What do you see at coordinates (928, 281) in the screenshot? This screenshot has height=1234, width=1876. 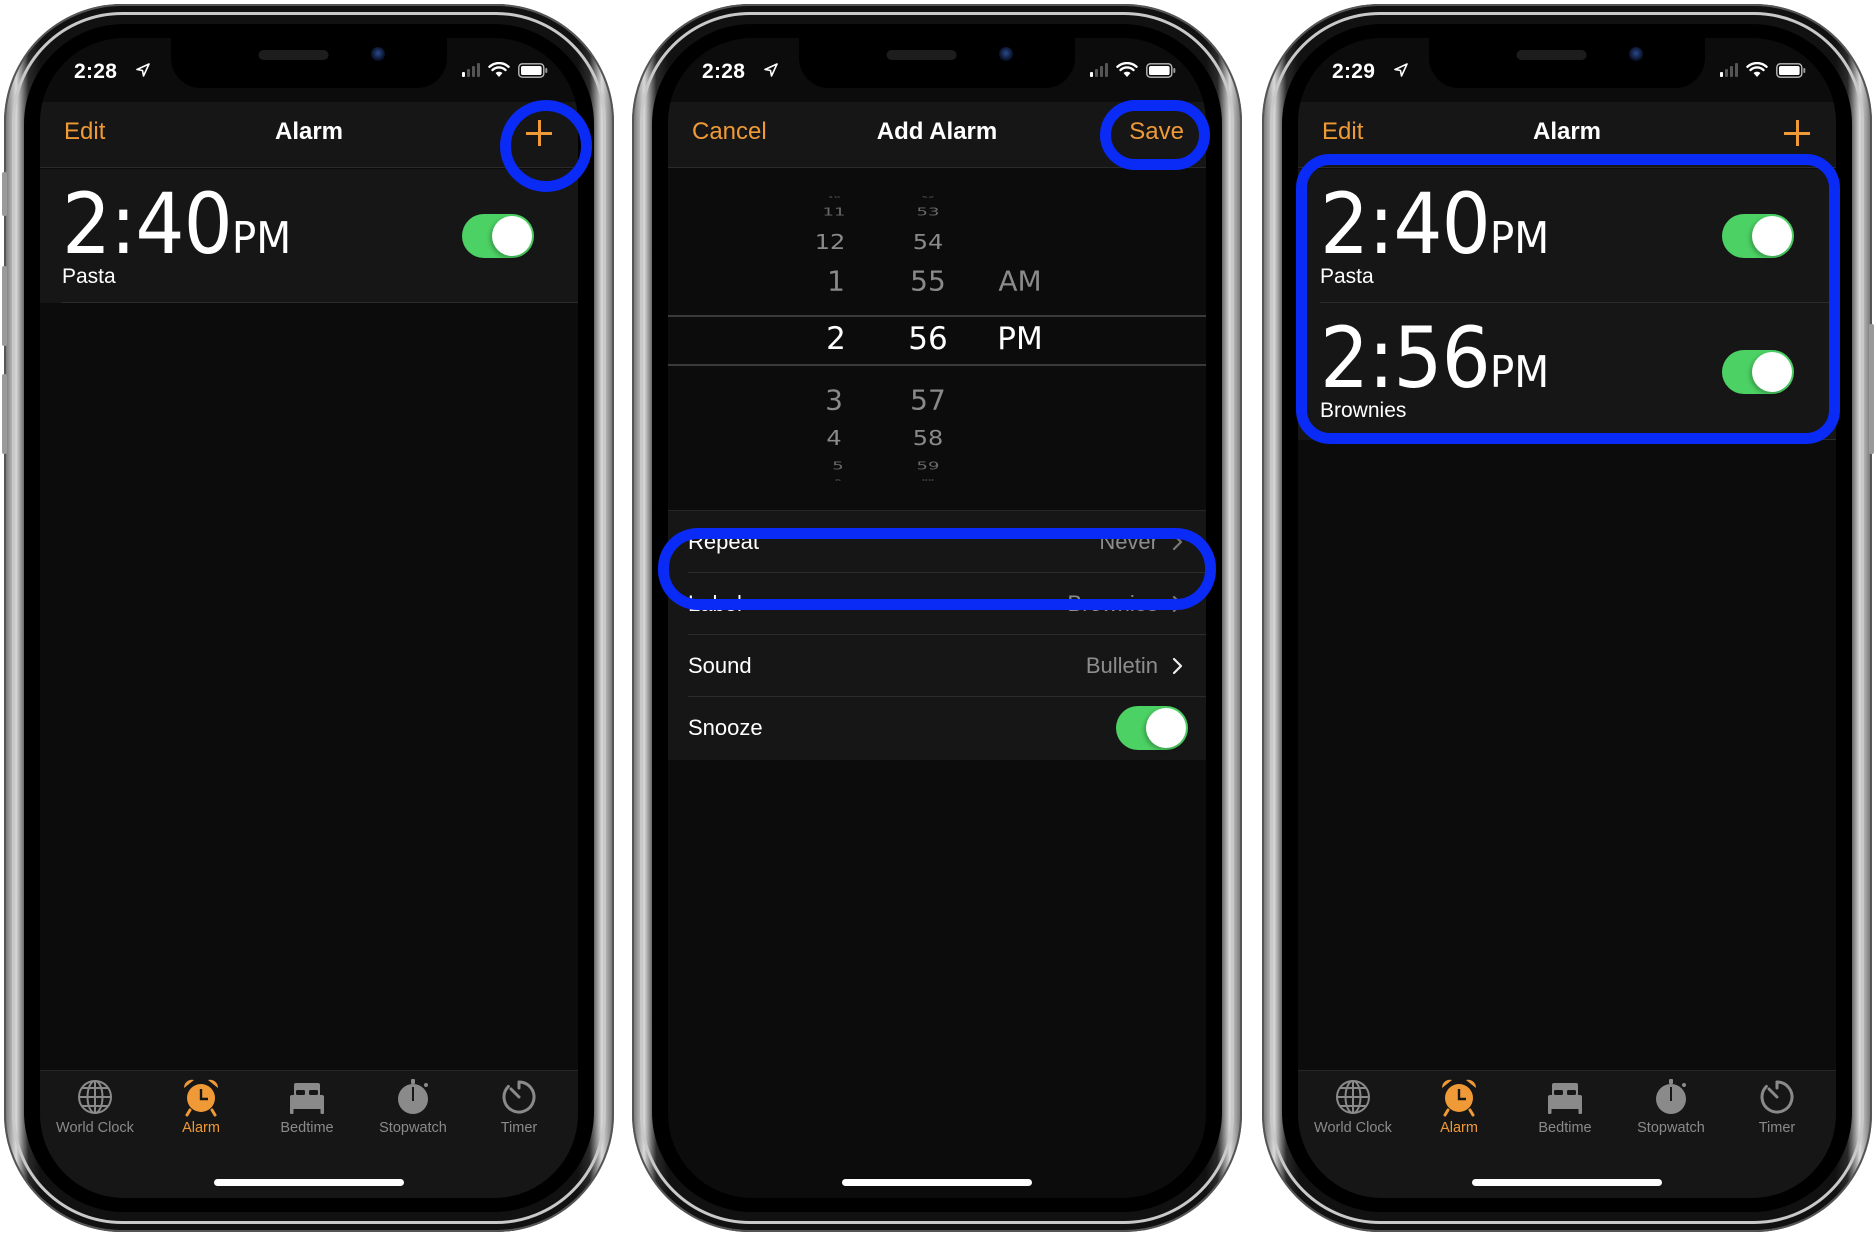 I see `picker-minute: 55` at bounding box center [928, 281].